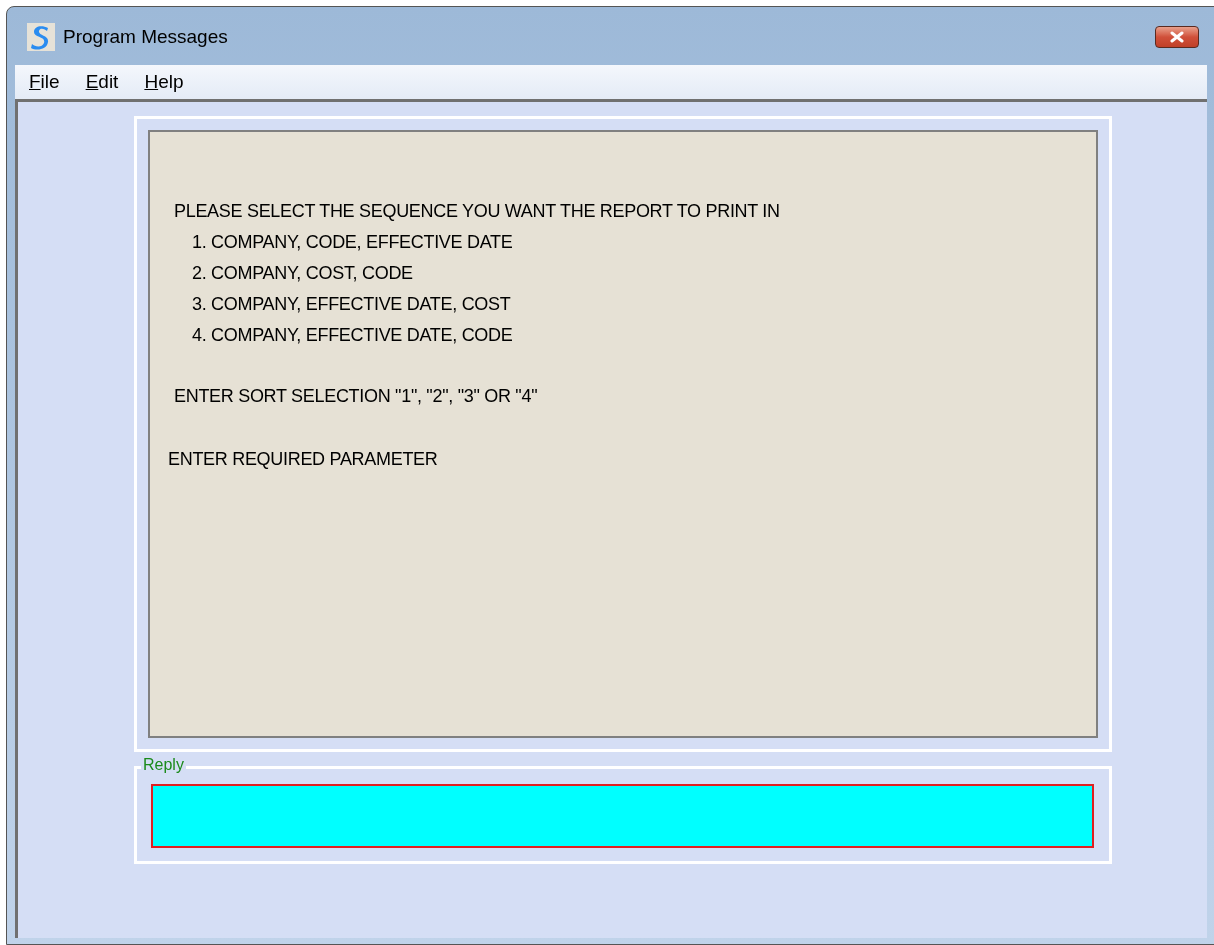 This screenshot has width=1214, height=945. What do you see at coordinates (622, 816) in the screenshot?
I see `reply-field` at bounding box center [622, 816].